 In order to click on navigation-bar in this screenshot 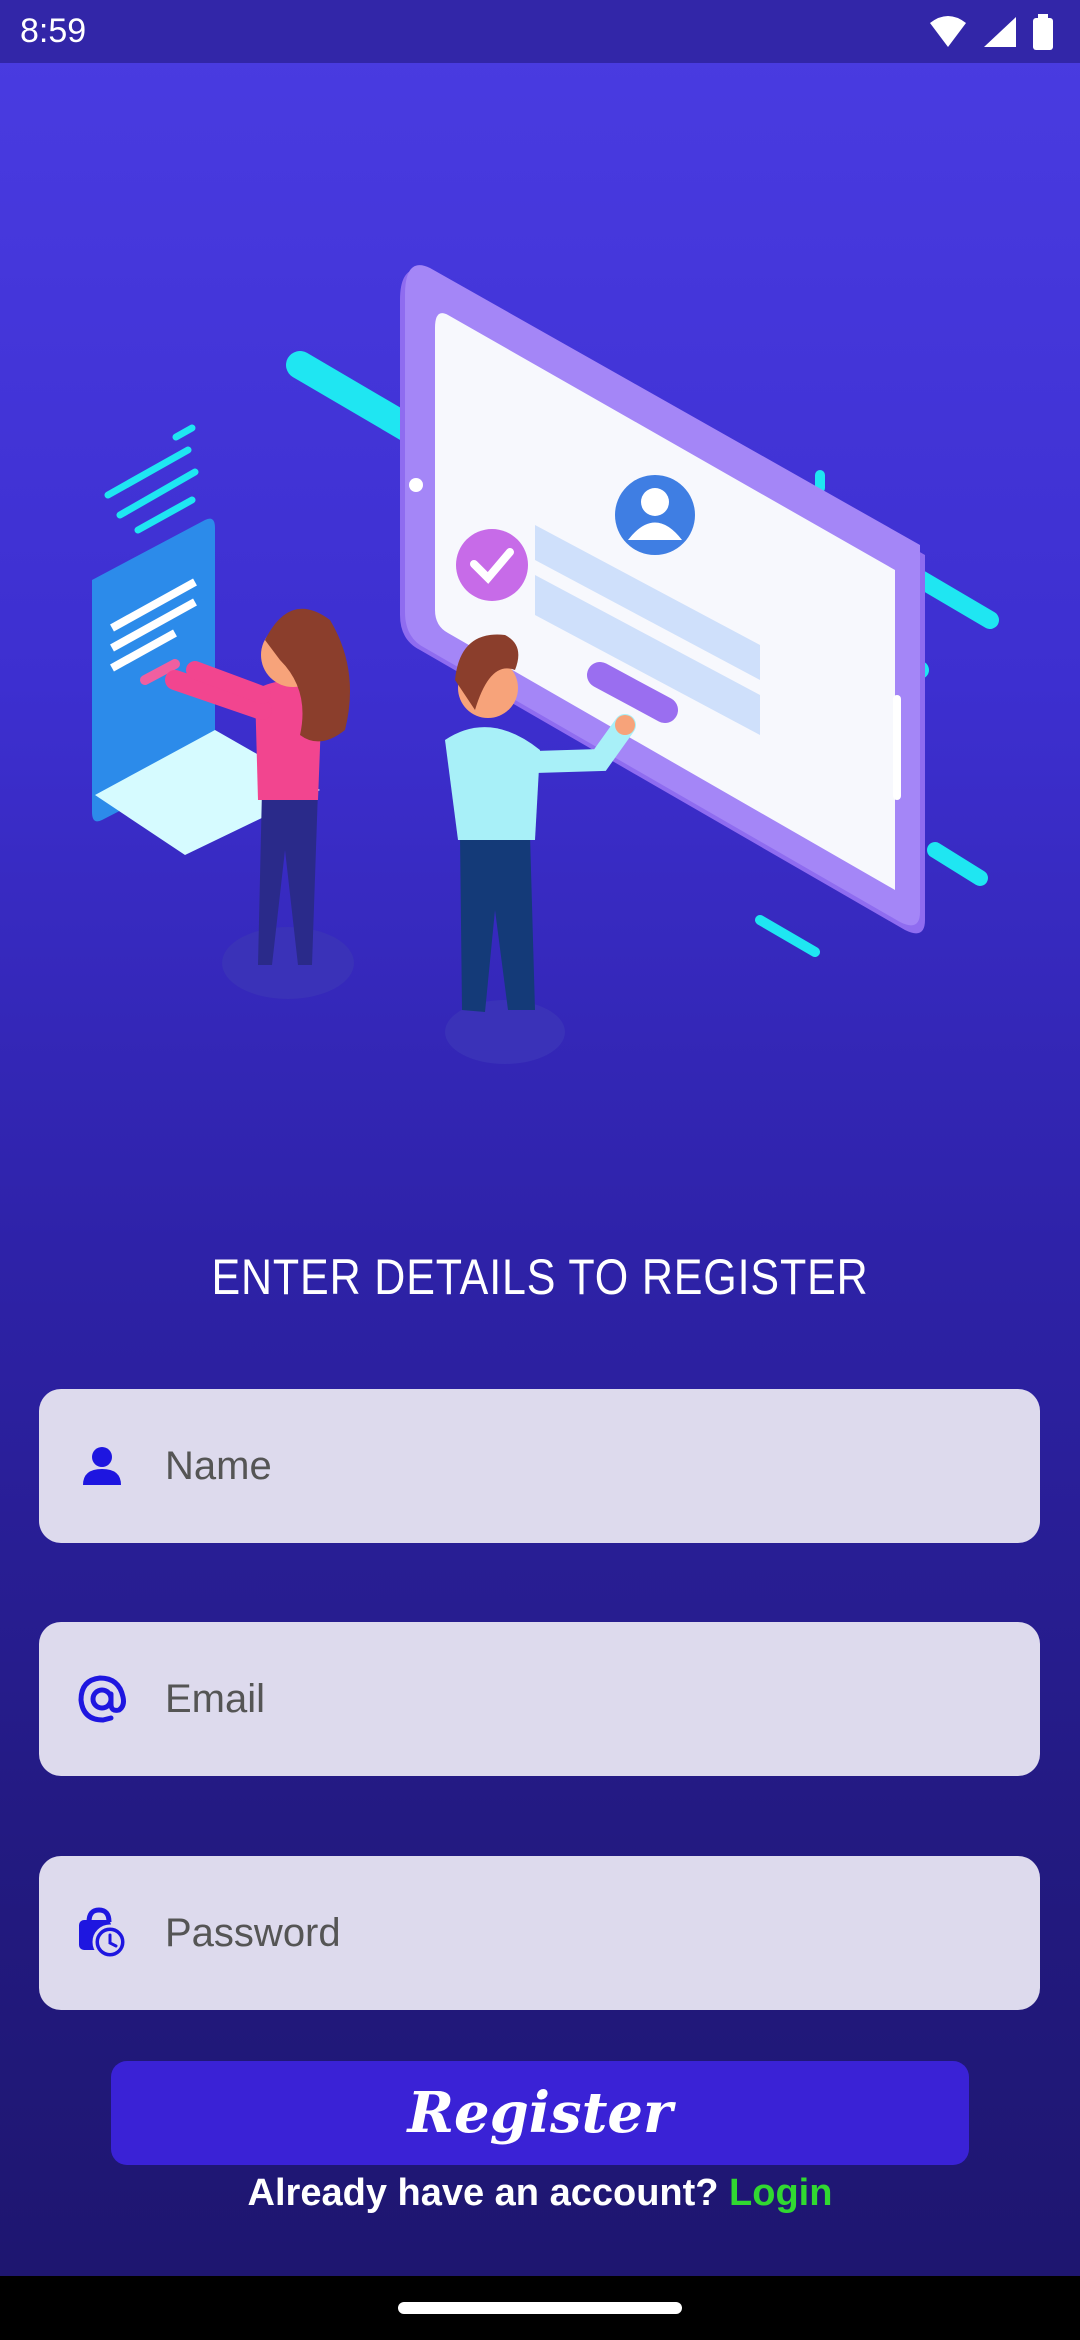, I will do `click(540, 2308)`.